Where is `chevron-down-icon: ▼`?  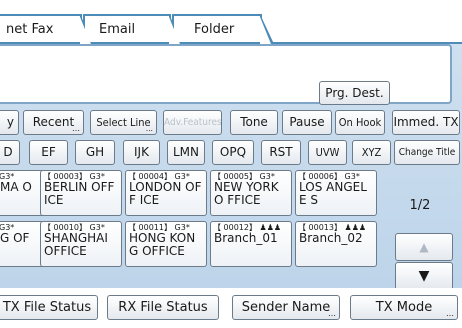
chevron-down-icon: ▼ is located at coordinates (424, 276).